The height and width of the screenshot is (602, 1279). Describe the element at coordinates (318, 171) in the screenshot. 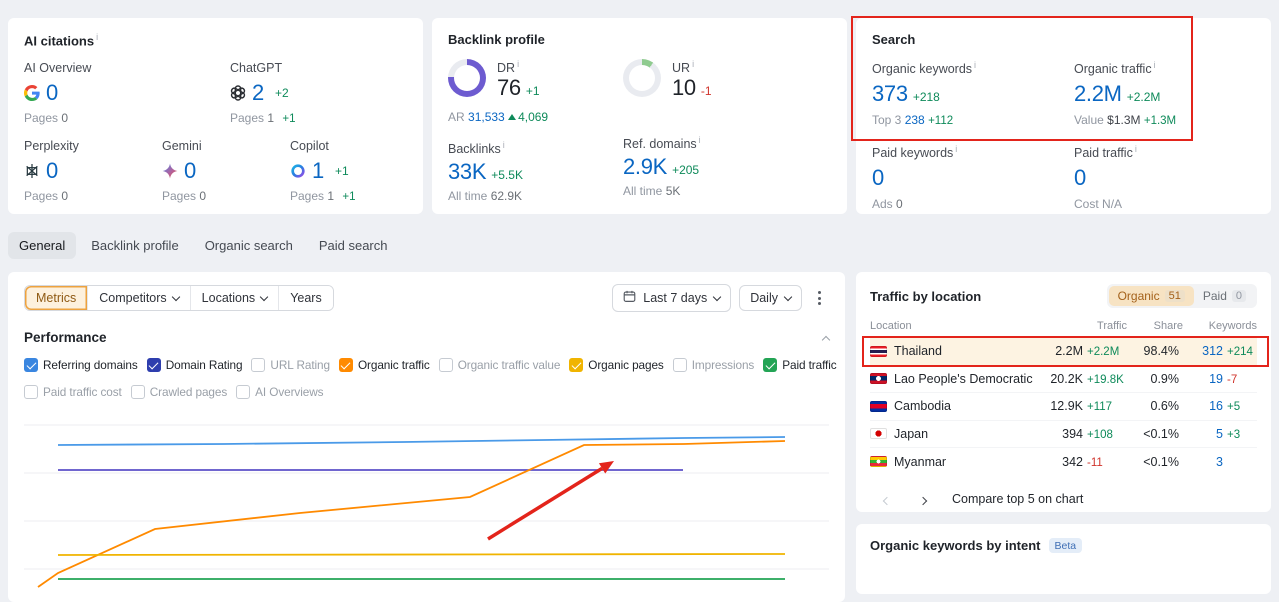

I see `copilot-count: 1` at that location.